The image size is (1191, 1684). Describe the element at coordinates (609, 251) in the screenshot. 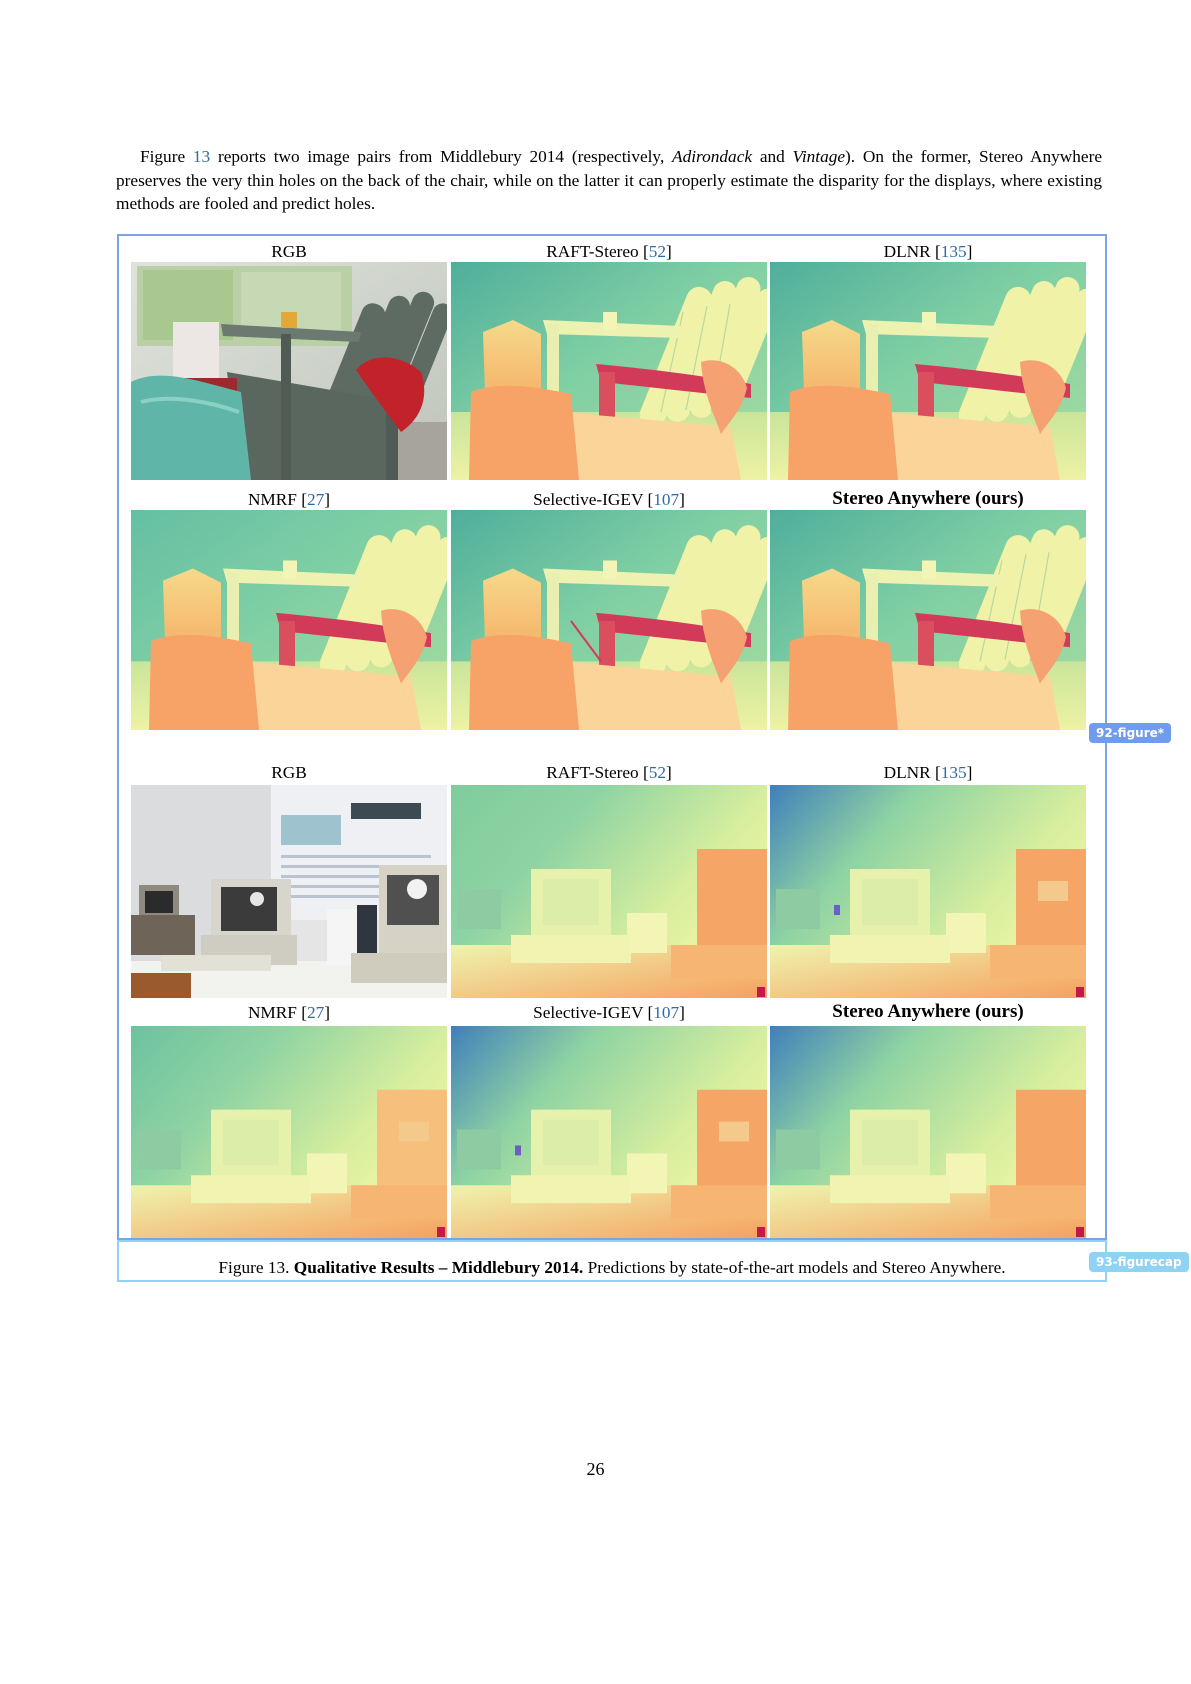

I see `label-raft-1: RAFT-Stereo [52]` at that location.